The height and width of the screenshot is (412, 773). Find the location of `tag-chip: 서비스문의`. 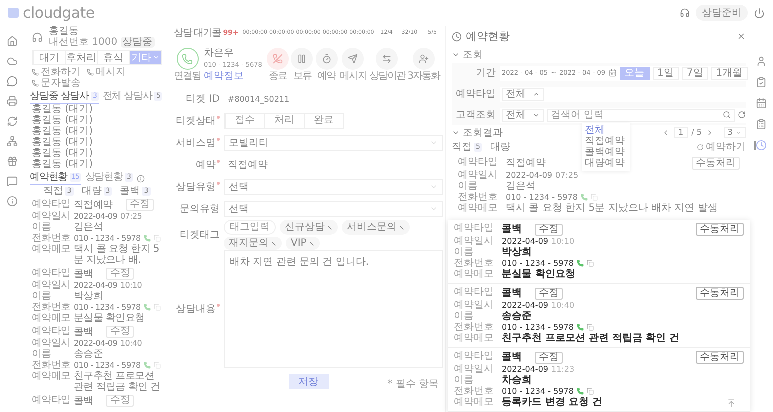

tag-chip: 서비스문의 is located at coordinates (376, 227).